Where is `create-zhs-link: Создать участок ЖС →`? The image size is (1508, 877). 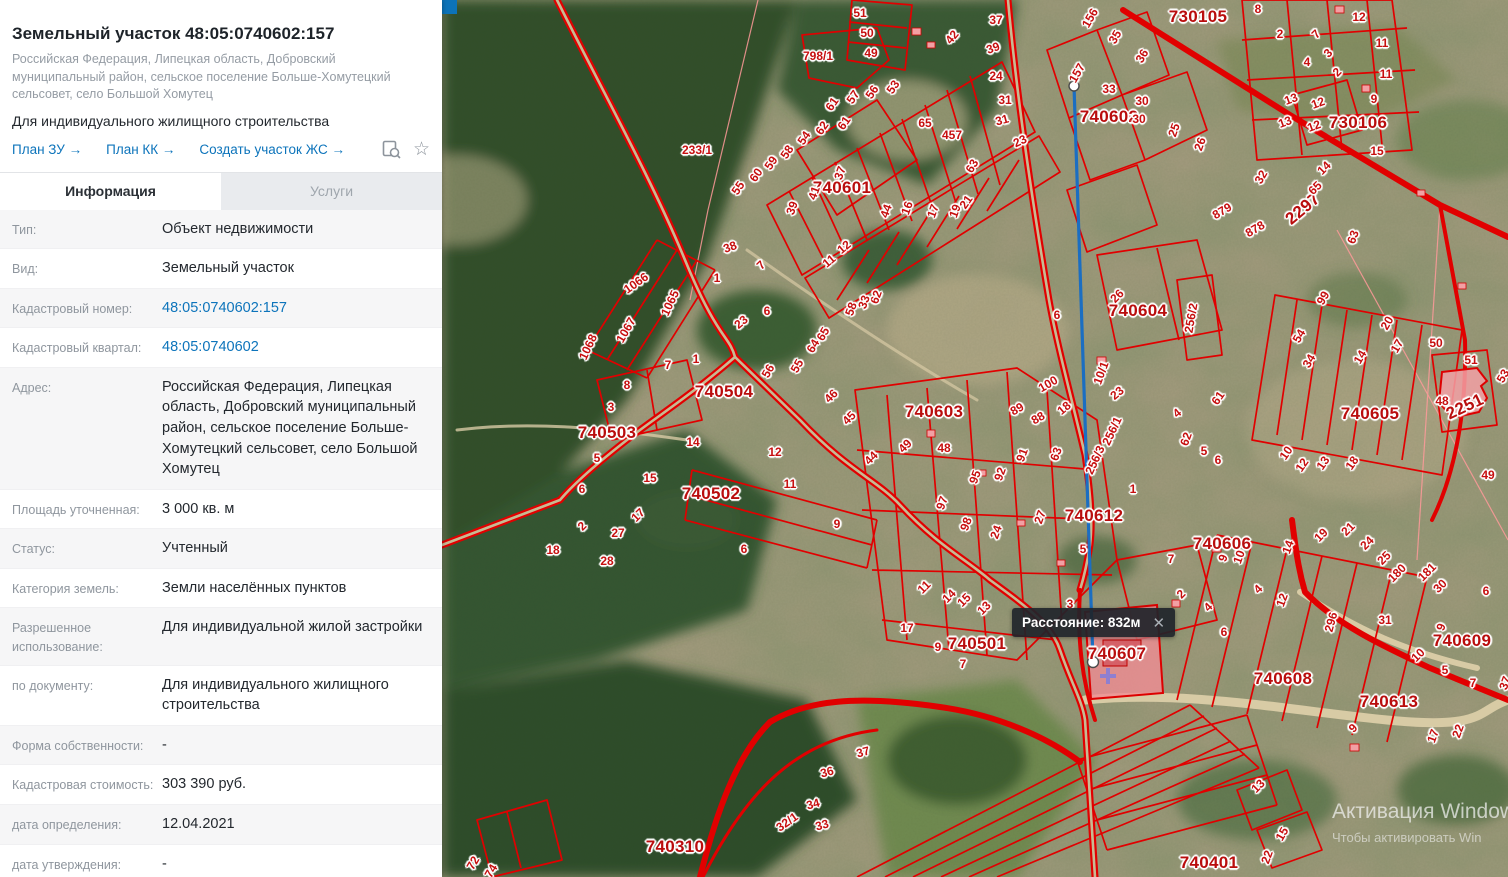
create-zhs-link: Создать участок ЖС → is located at coordinates (272, 149).